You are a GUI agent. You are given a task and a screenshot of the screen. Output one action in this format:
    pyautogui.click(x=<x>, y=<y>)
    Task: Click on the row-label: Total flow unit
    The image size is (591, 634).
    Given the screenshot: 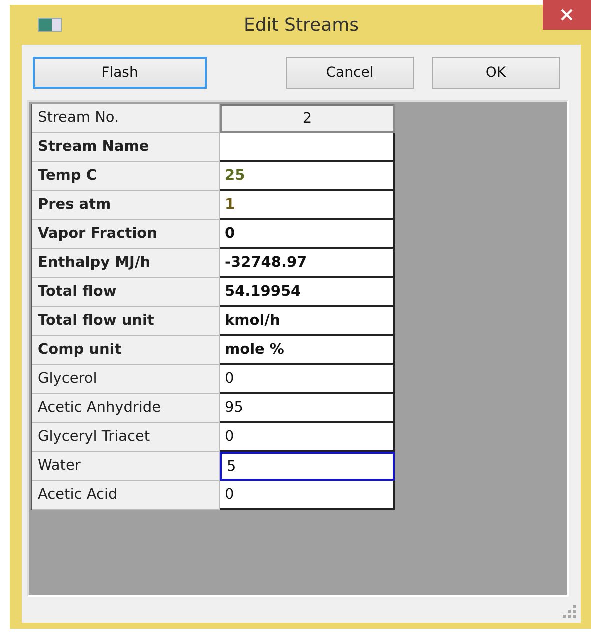 What is the action you would take?
    pyautogui.click(x=126, y=321)
    